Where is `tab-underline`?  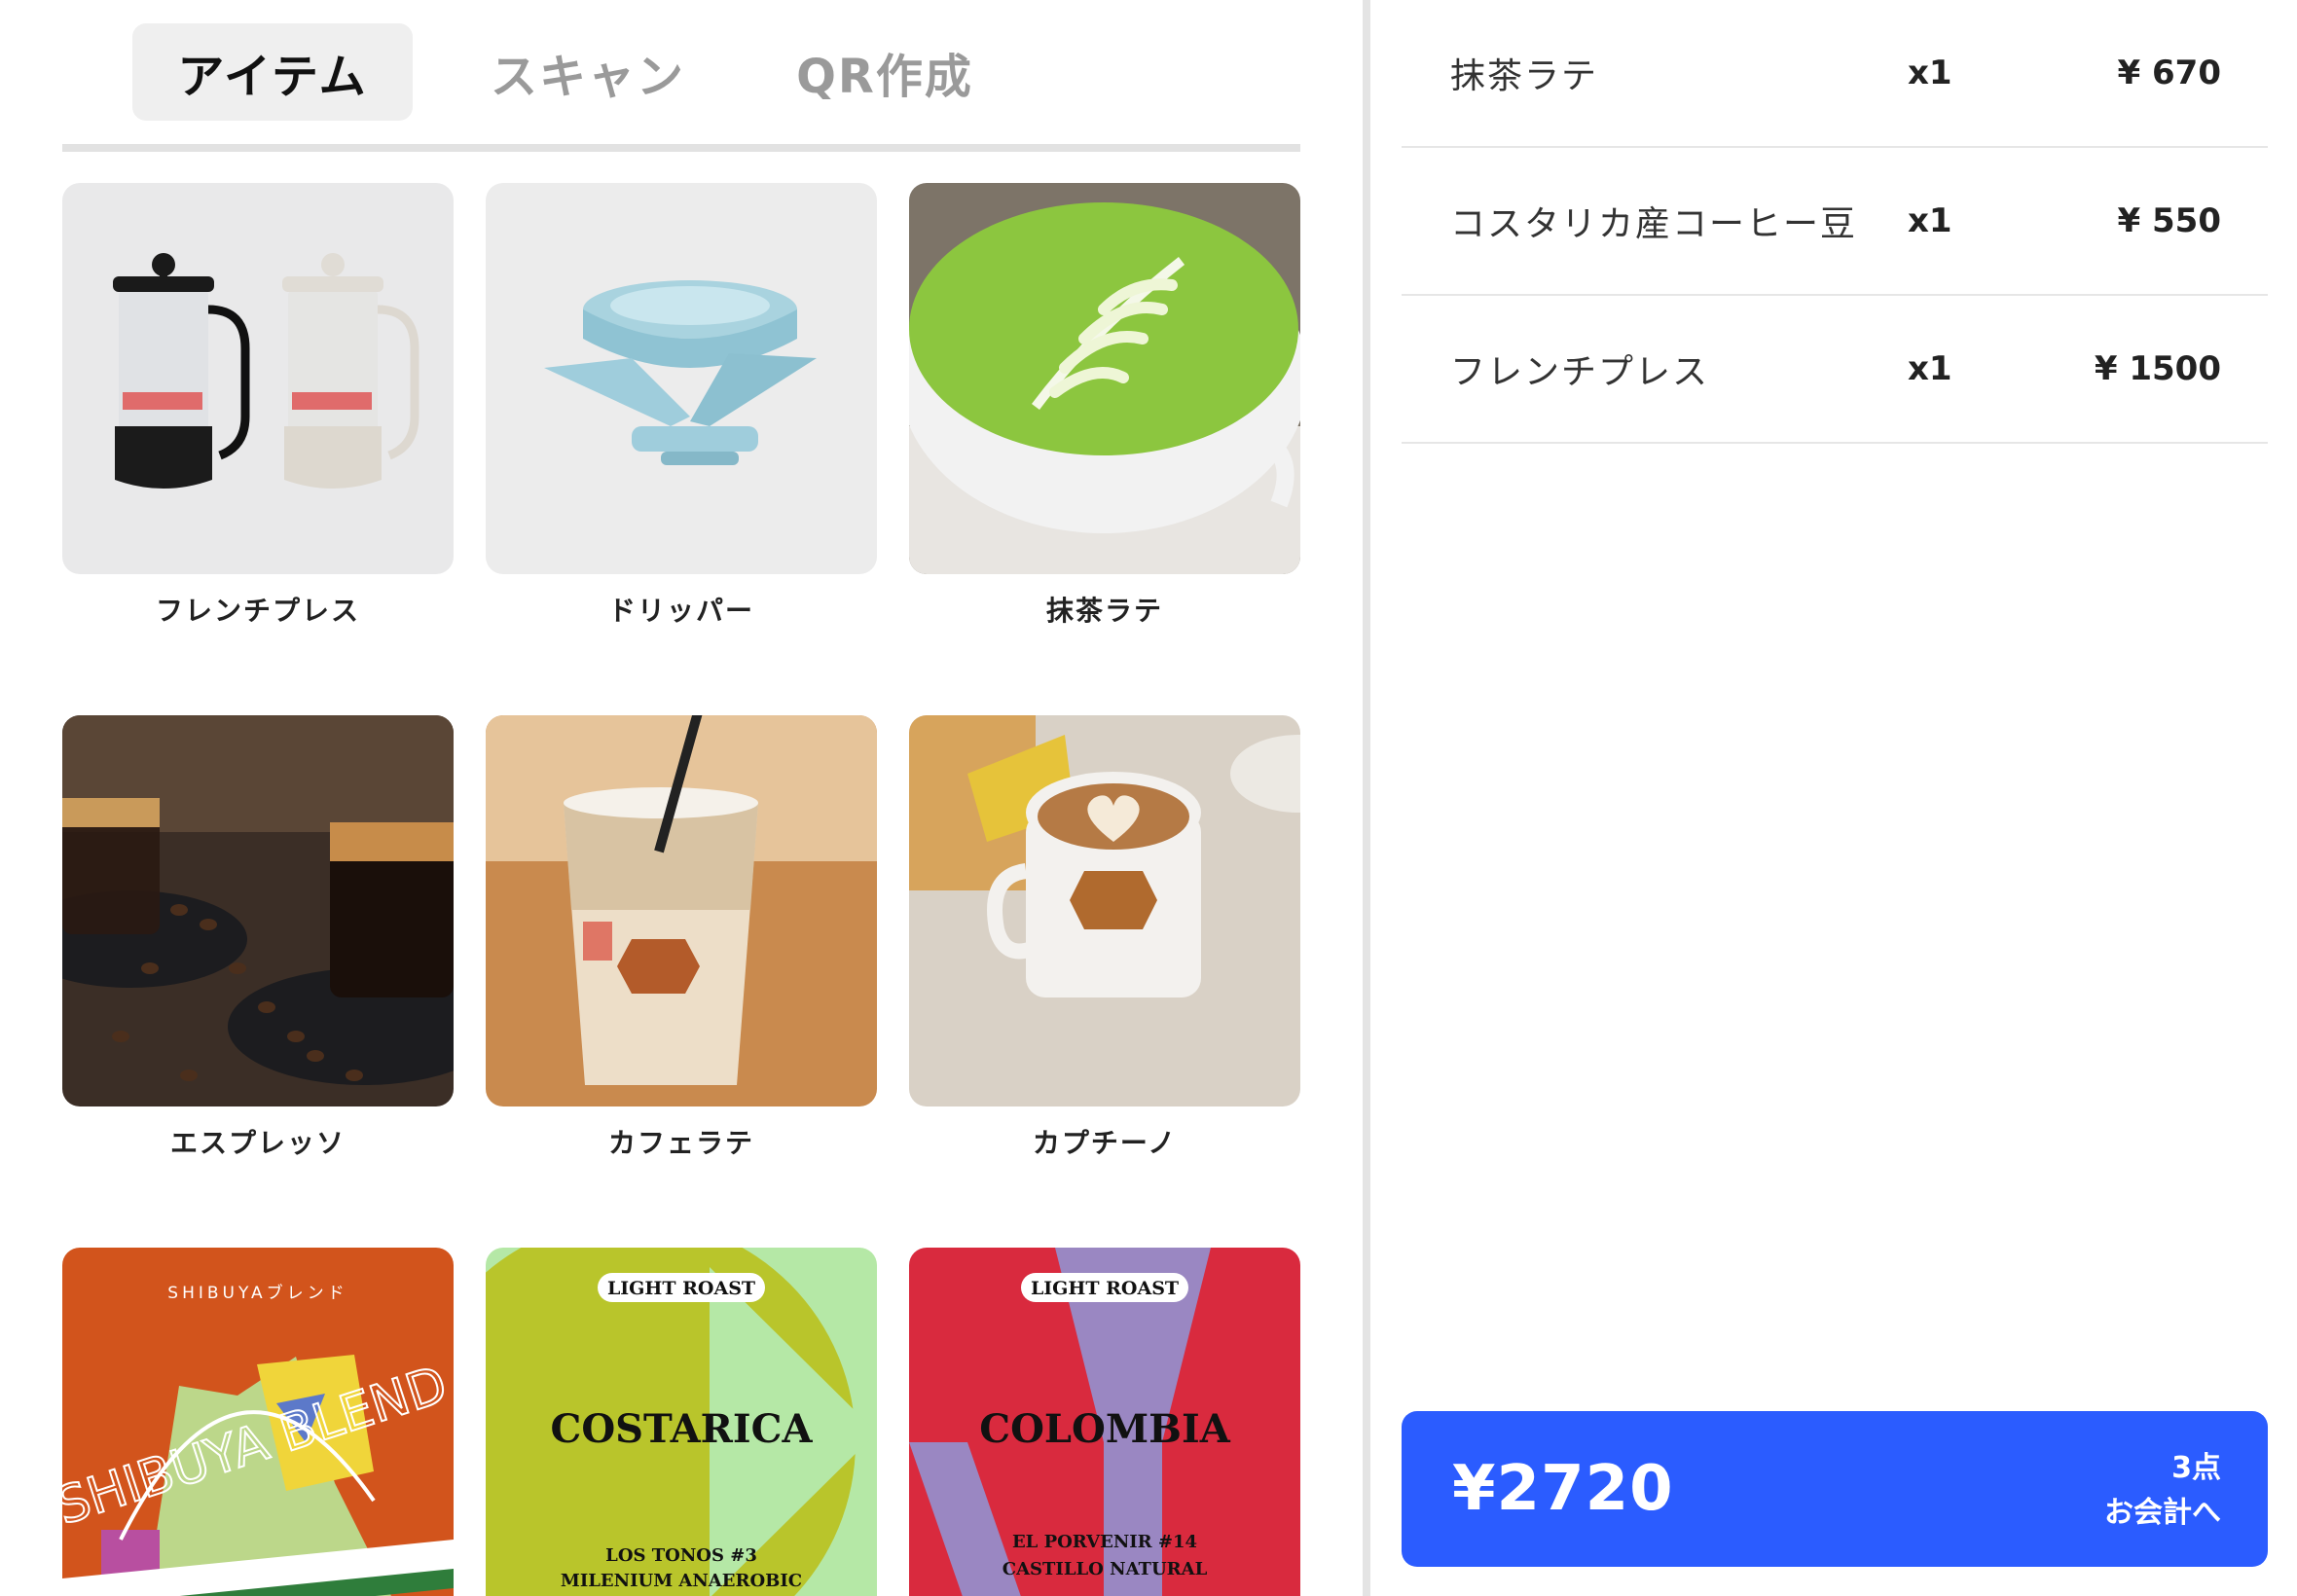 tab-underline is located at coordinates (681, 148).